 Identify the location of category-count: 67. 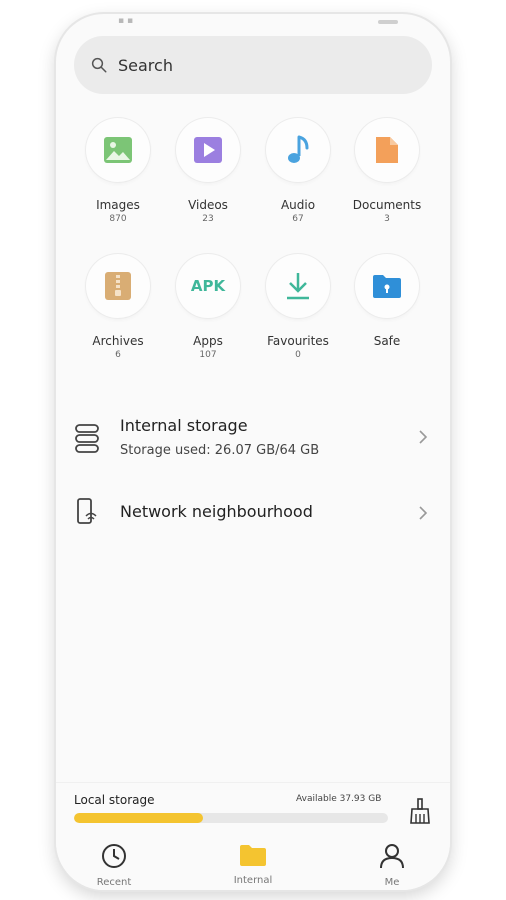
(298, 219).